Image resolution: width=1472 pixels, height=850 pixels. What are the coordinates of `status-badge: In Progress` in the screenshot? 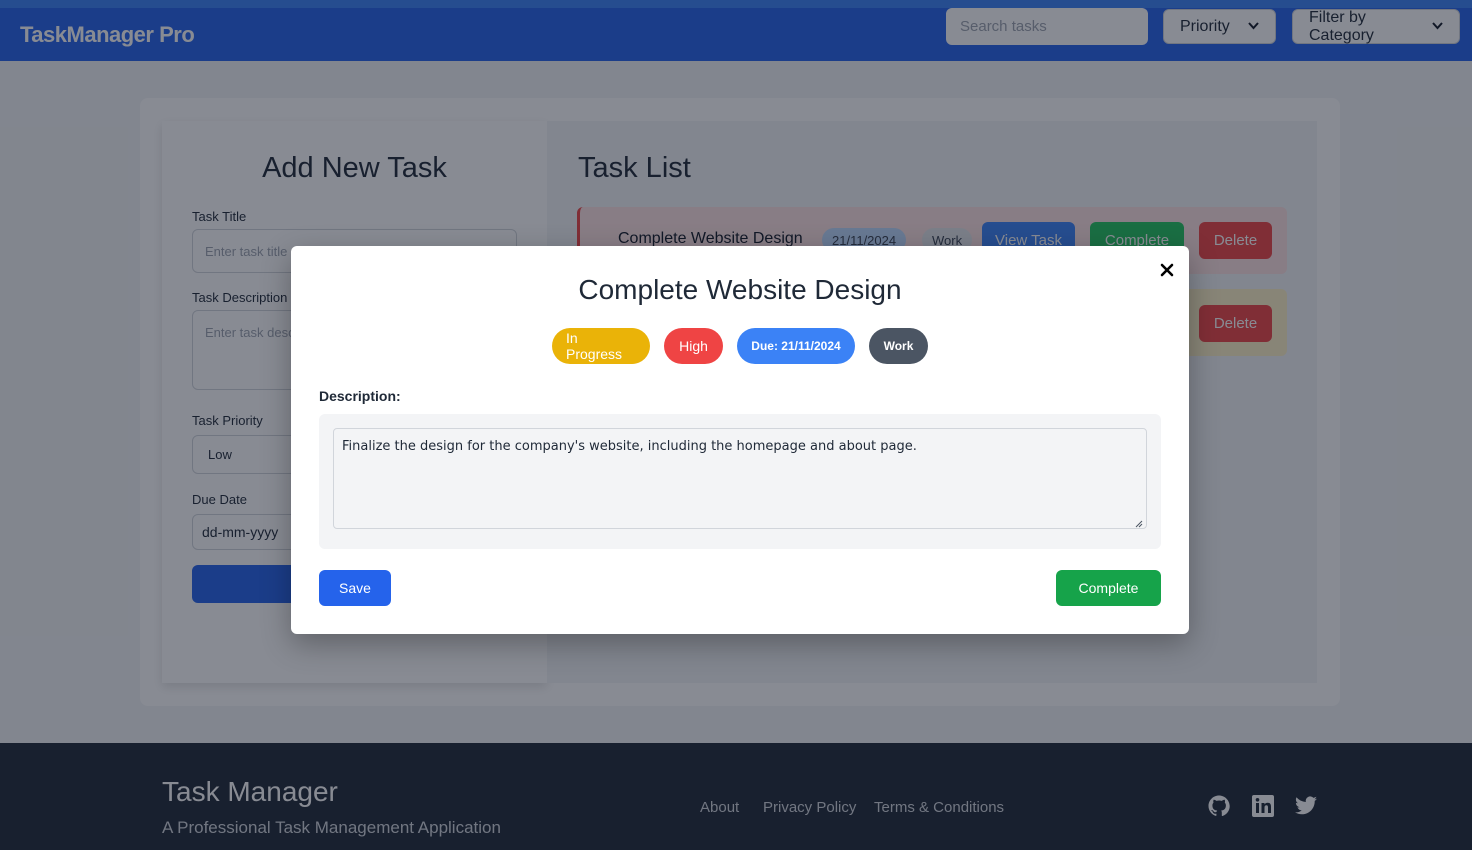 It's located at (601, 346).